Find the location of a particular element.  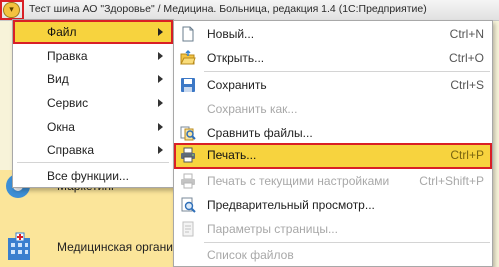

save-icon is located at coordinates (188, 85).